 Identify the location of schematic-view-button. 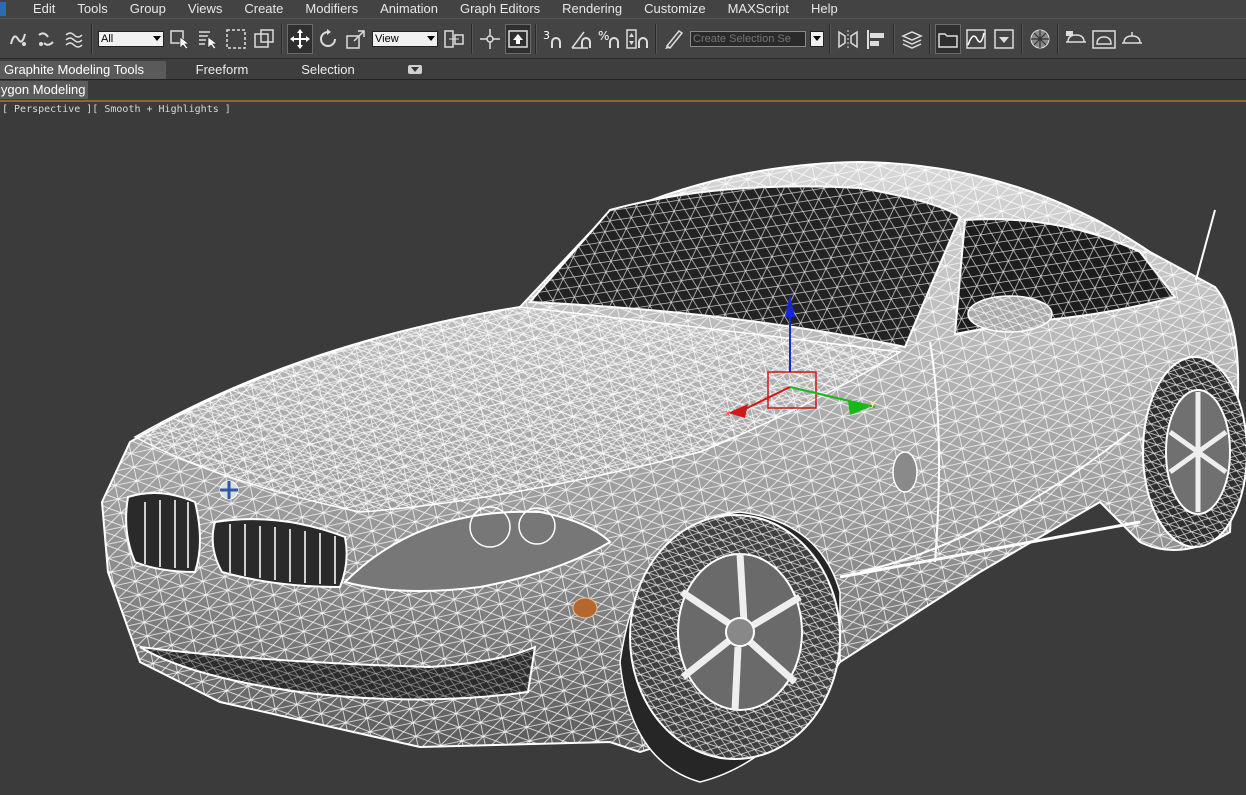
(1004, 39).